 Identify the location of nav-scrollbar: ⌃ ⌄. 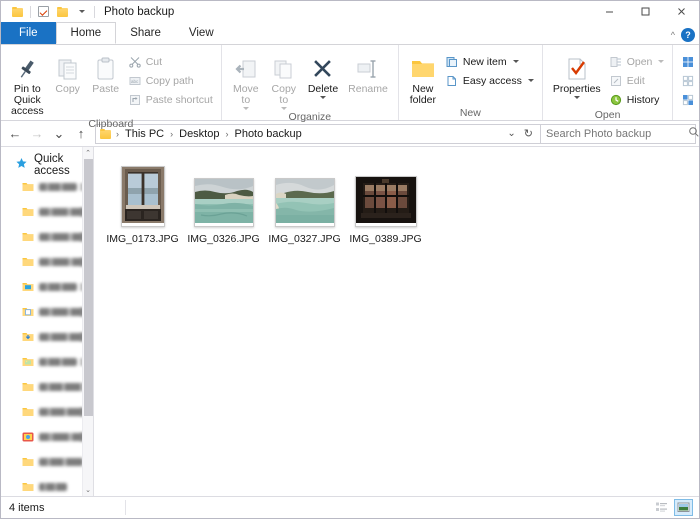
(87, 321).